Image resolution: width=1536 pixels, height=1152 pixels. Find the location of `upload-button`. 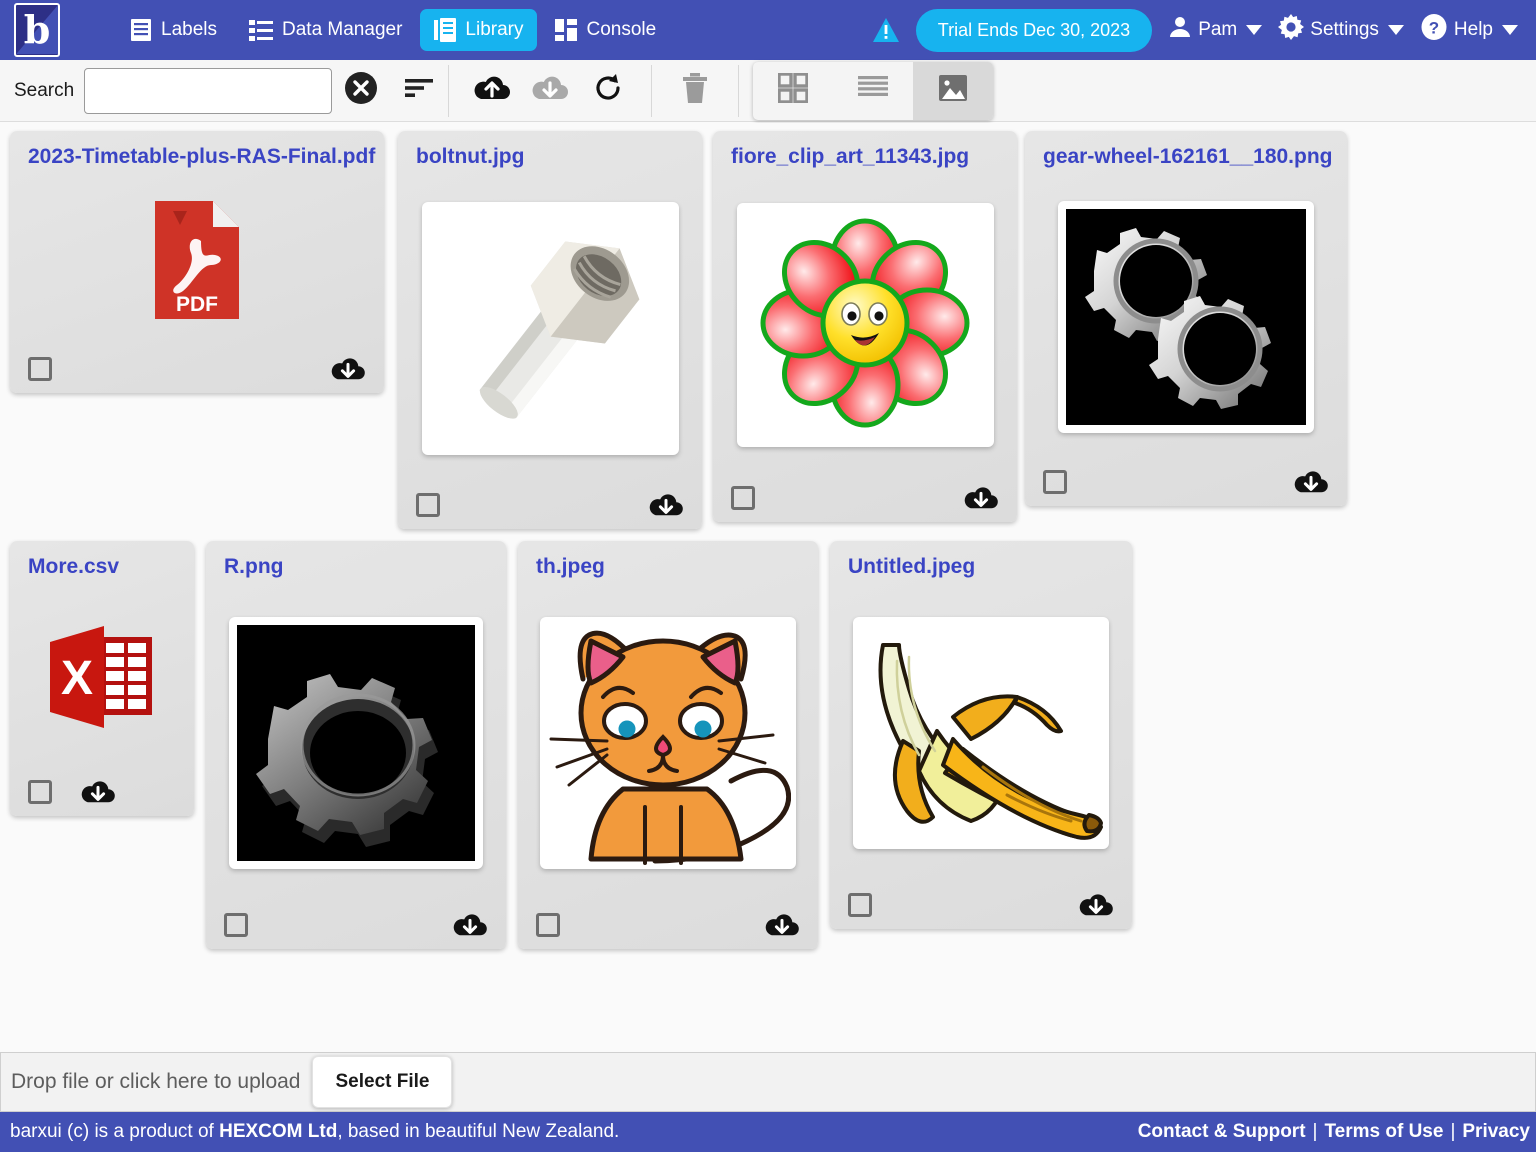

upload-button is located at coordinates (492, 91).